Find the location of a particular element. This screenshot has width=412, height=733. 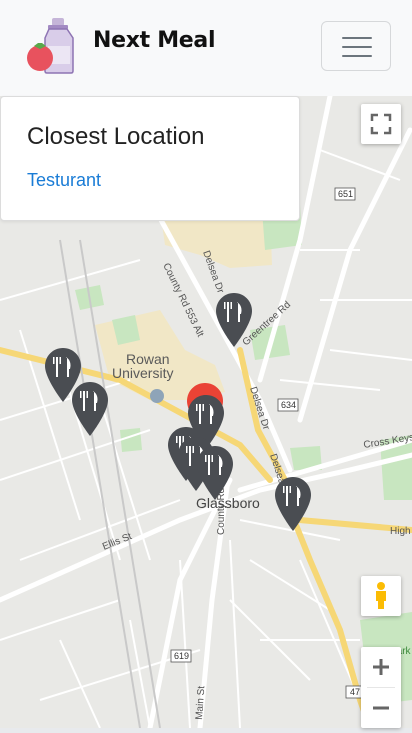

map-label-university: University is located at coordinates (142, 373).